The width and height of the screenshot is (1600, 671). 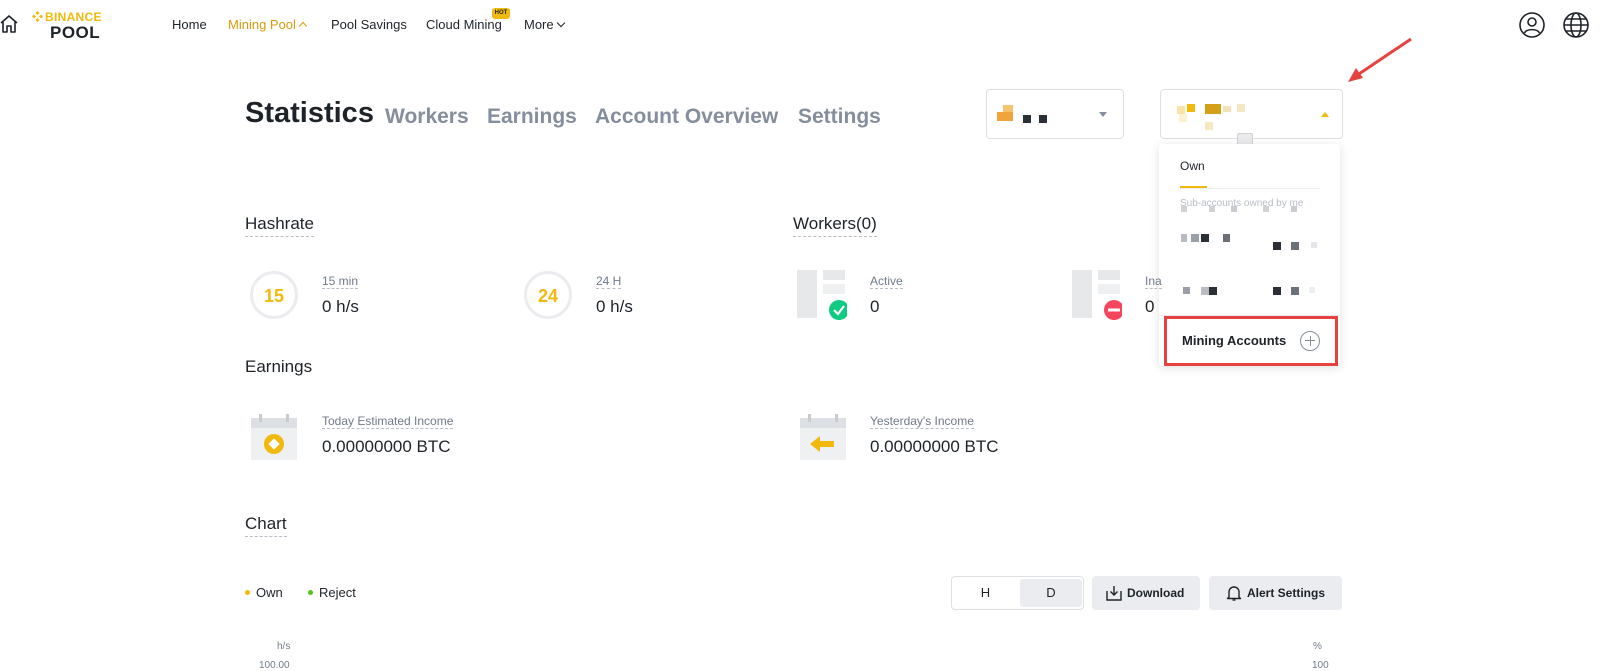 I want to click on nav-home: Home, so click(x=189, y=24).